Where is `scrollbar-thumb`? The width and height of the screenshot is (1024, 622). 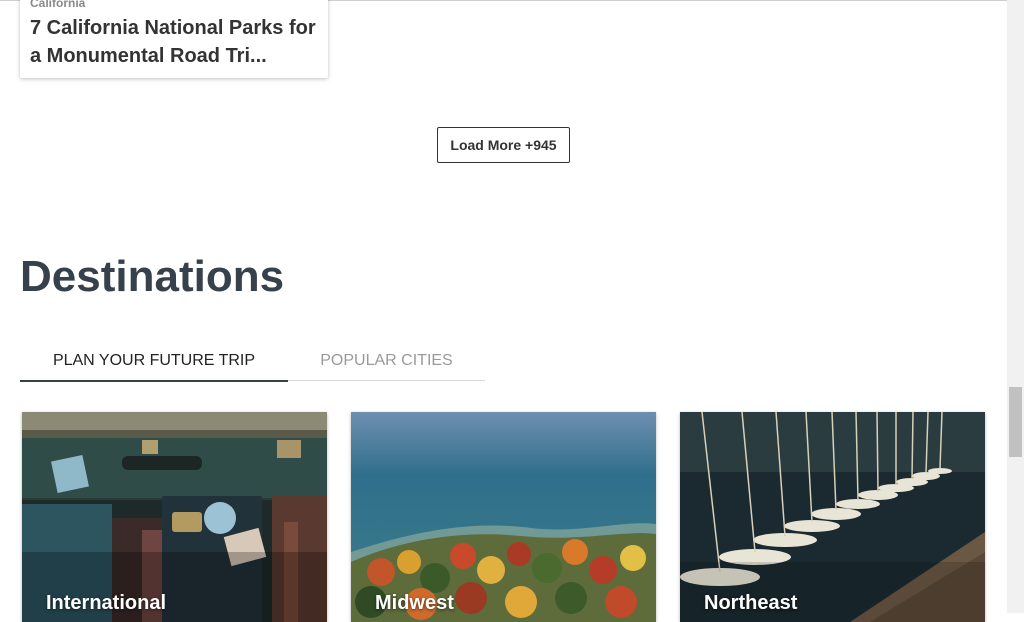 scrollbar-thumb is located at coordinates (1015, 422).